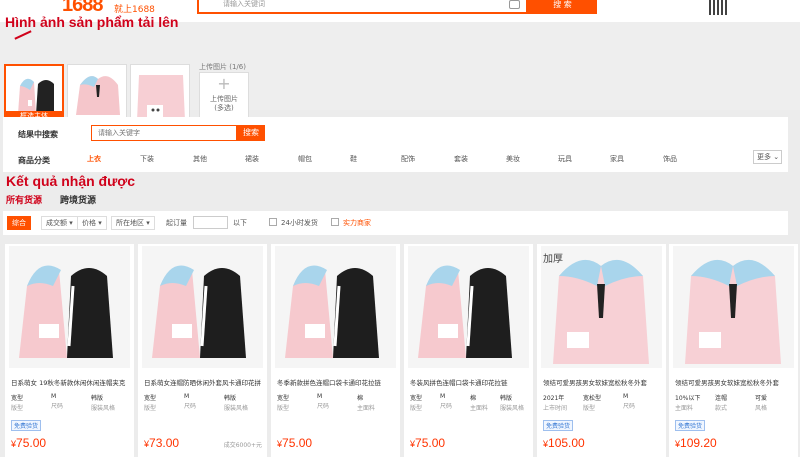  What do you see at coordinates (721, 398) in the screenshot?
I see `attr-value: 连帽` at bounding box center [721, 398].